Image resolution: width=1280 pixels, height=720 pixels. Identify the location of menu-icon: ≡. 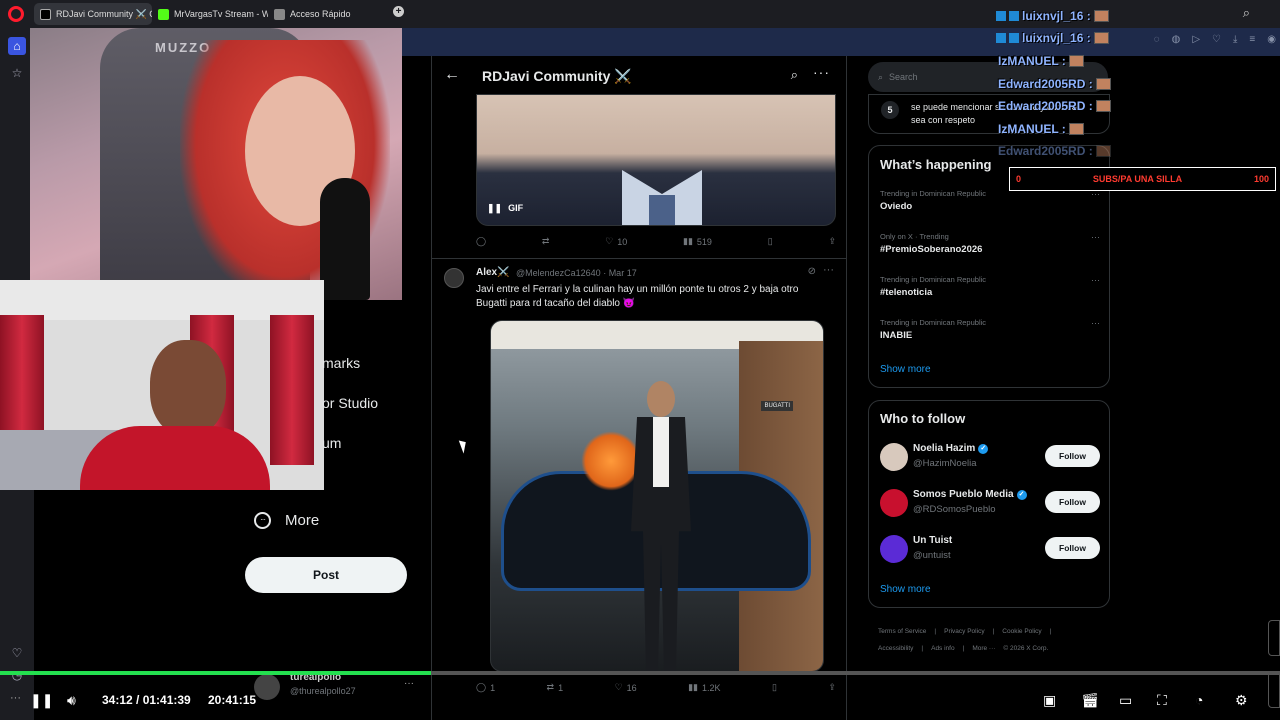
(1252, 39).